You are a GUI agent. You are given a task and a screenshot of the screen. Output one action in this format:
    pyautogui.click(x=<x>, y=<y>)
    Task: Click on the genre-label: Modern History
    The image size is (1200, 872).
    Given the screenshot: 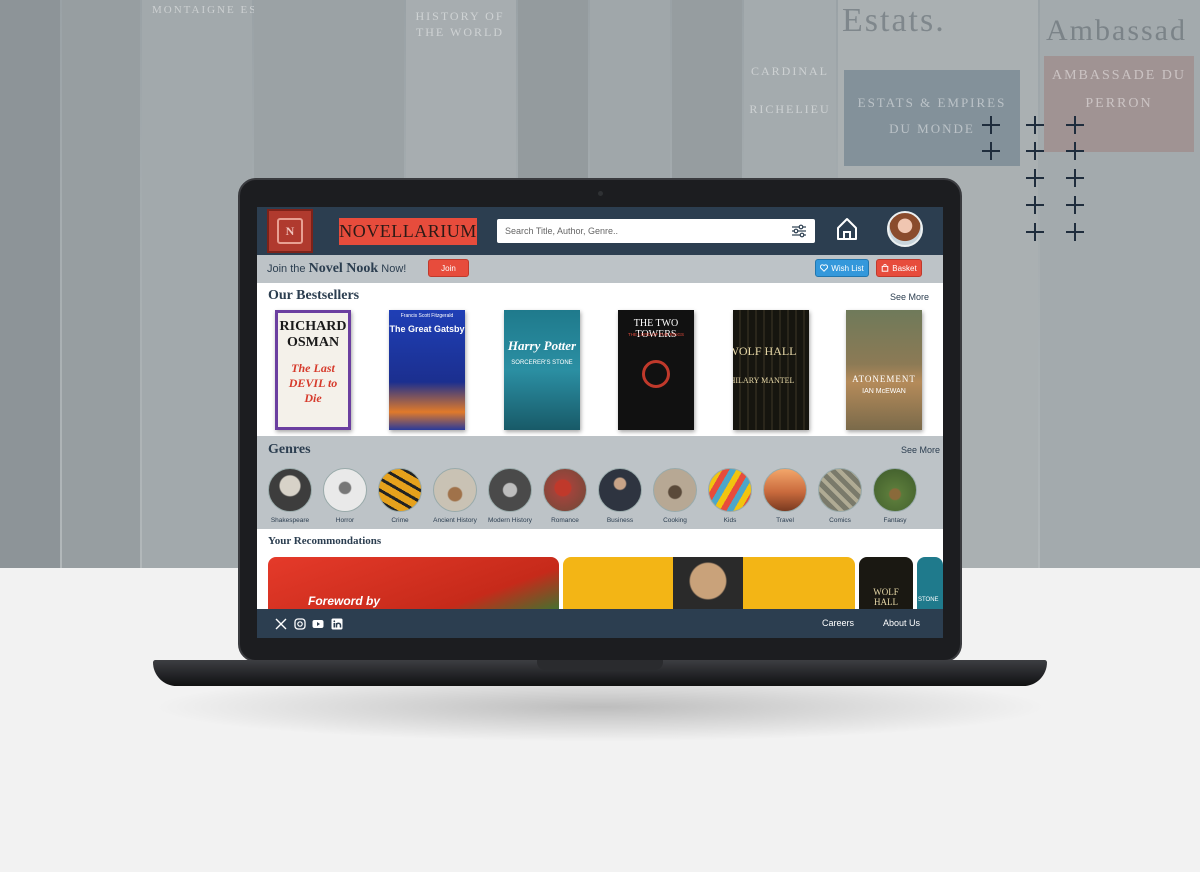 What is the action you would take?
    pyautogui.click(x=510, y=520)
    